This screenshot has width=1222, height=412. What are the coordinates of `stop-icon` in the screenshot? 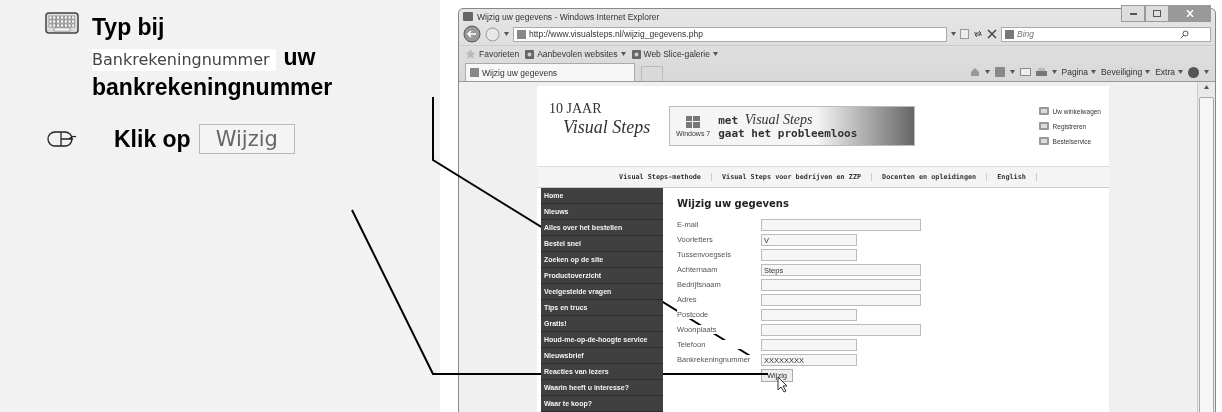 It's located at (992, 34).